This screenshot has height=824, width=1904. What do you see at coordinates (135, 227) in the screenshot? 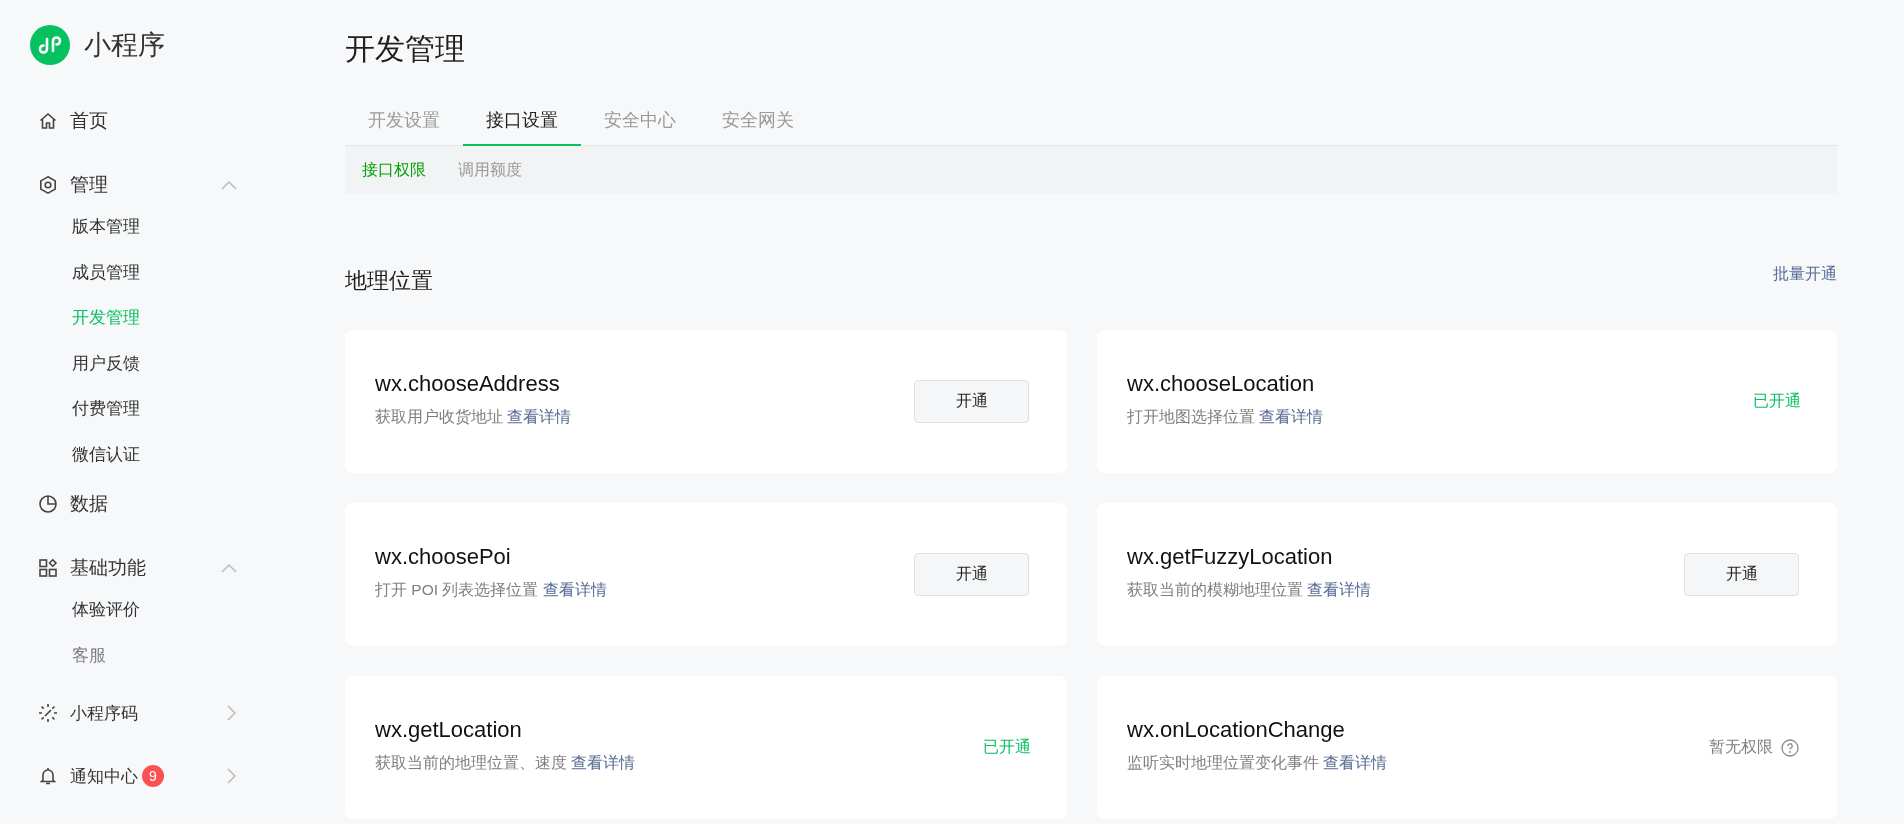
I see `nav-subitem: 版本管理` at bounding box center [135, 227].